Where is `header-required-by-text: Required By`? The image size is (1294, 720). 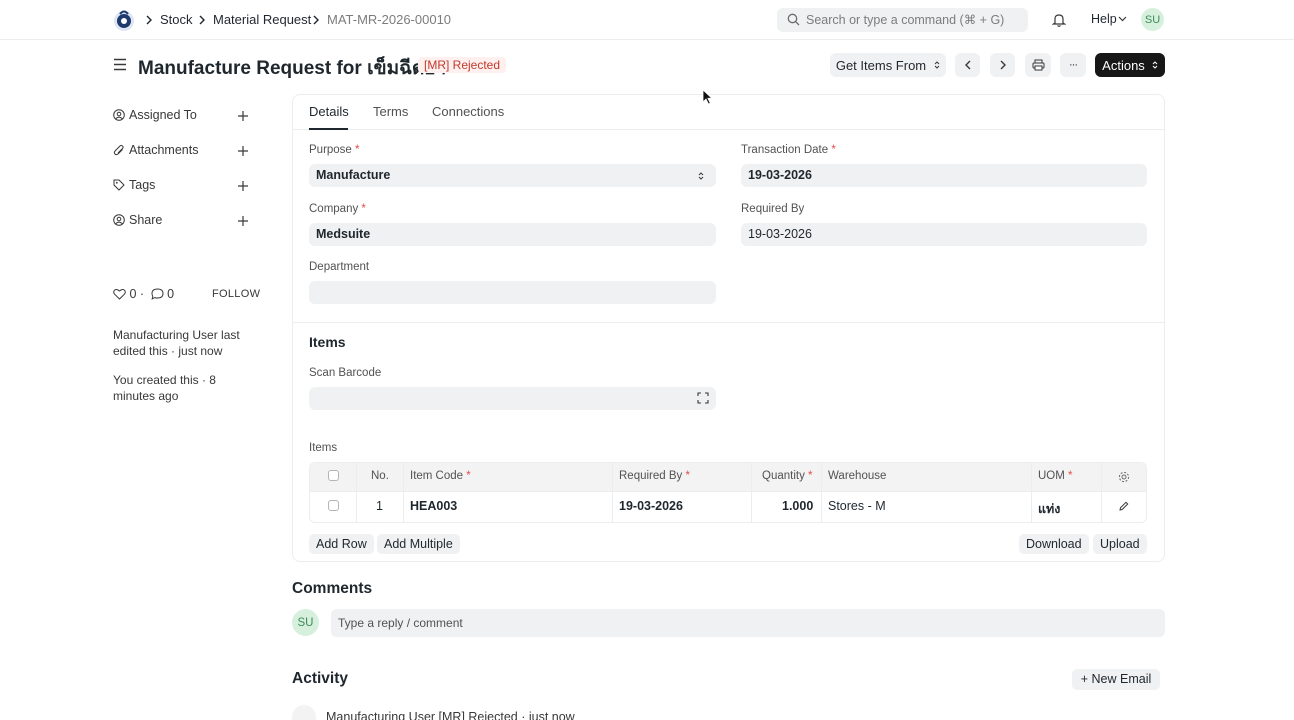
header-required-by-text: Required By is located at coordinates (651, 476).